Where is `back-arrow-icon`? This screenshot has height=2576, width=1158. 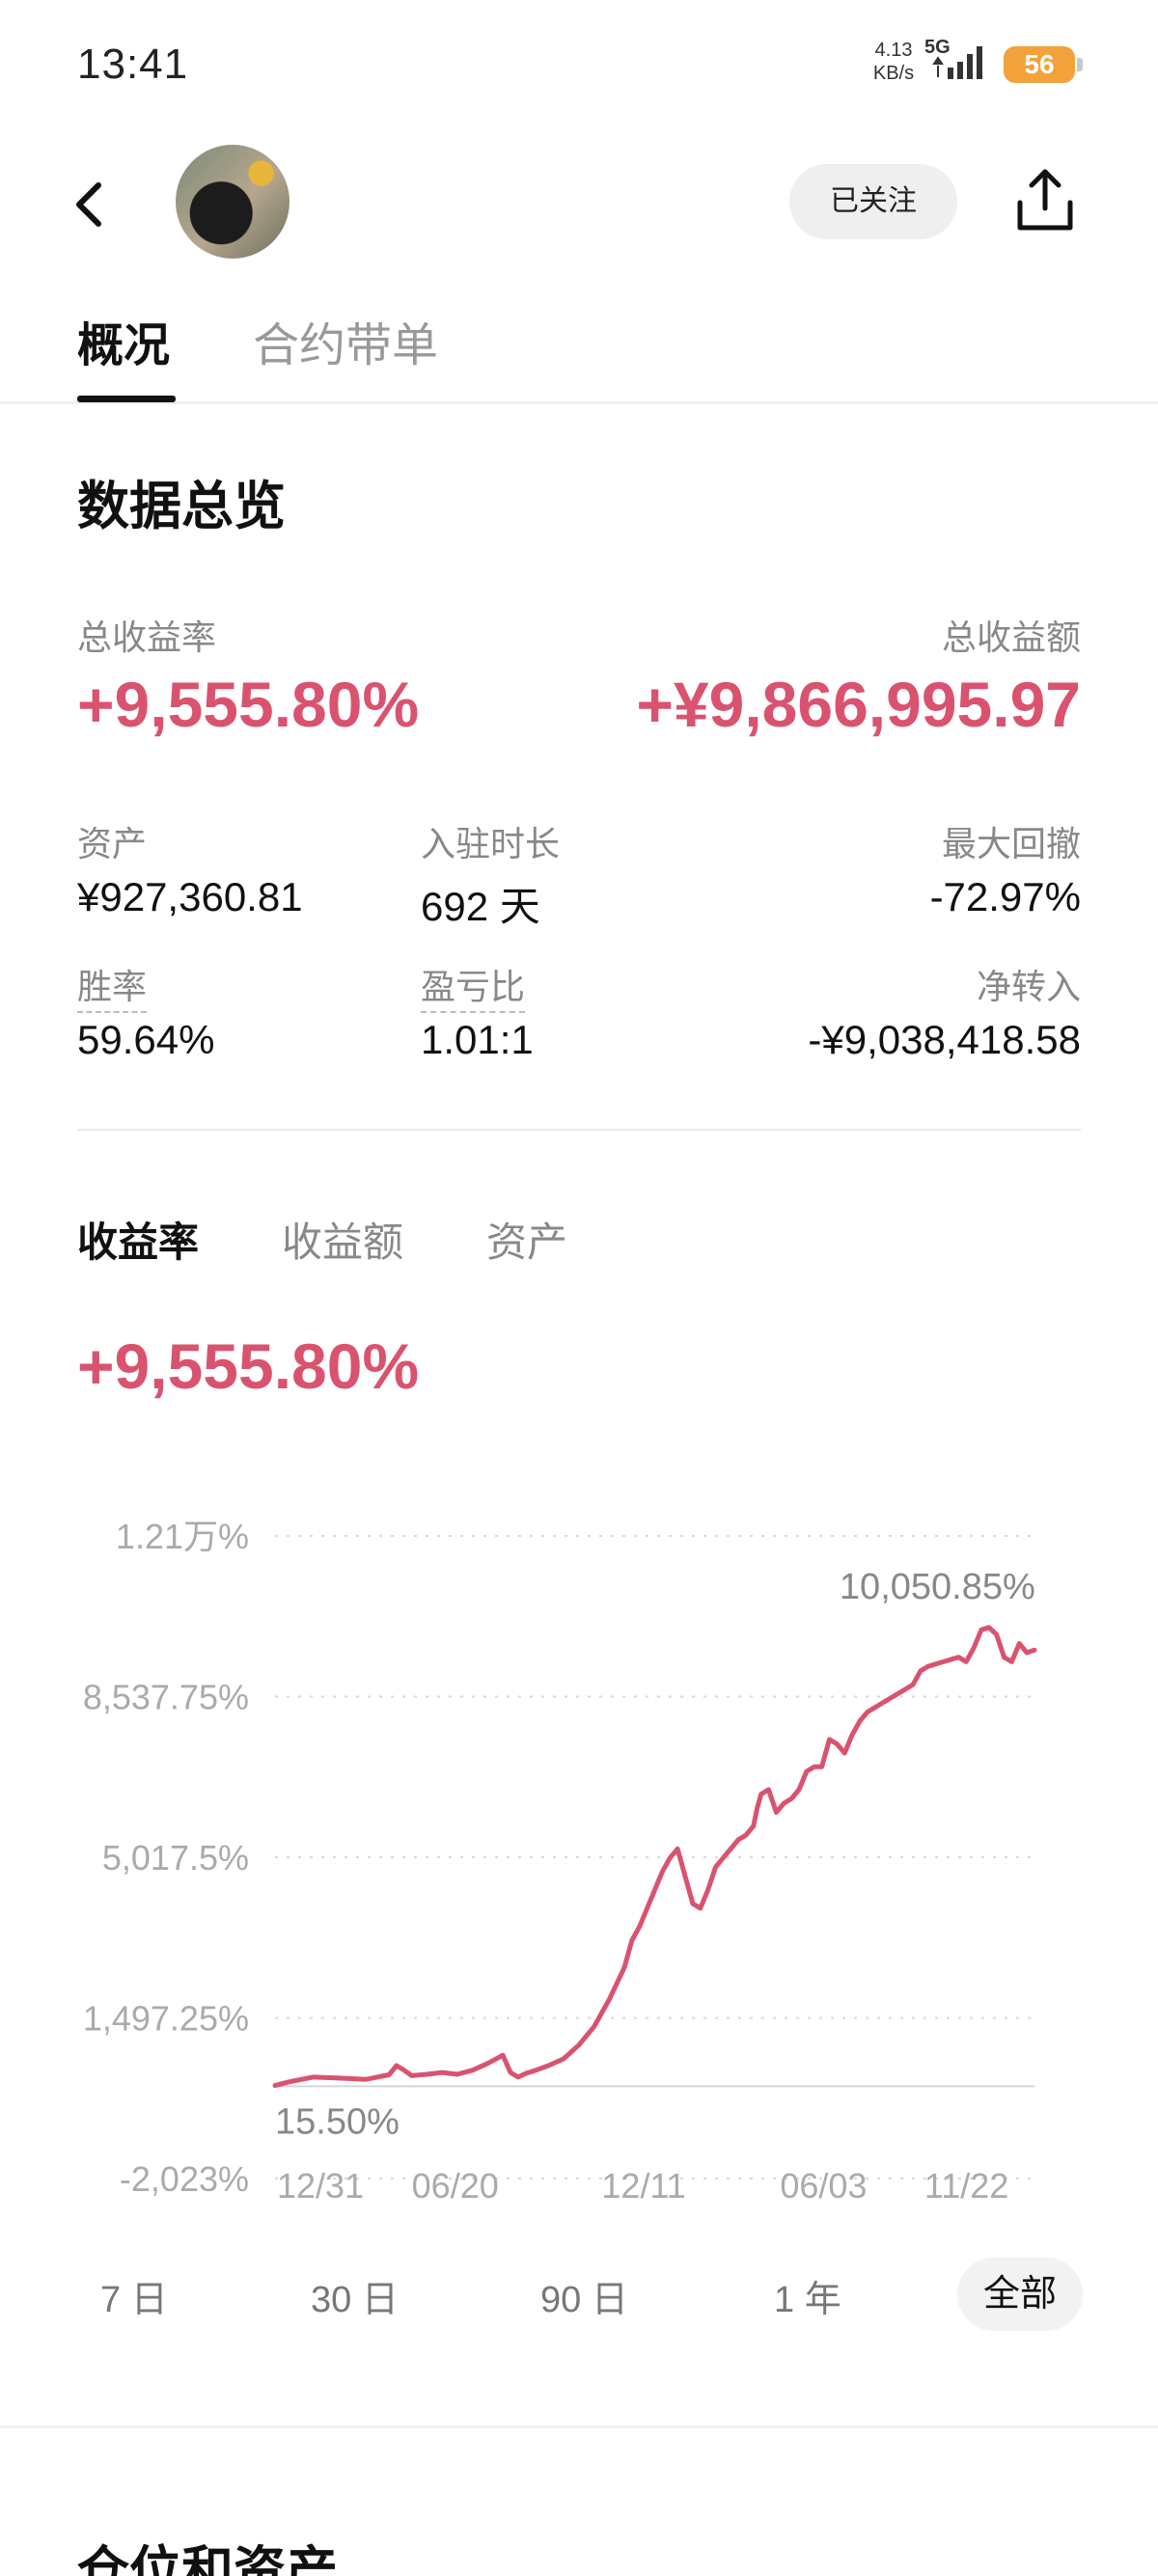 back-arrow-icon is located at coordinates (90, 205).